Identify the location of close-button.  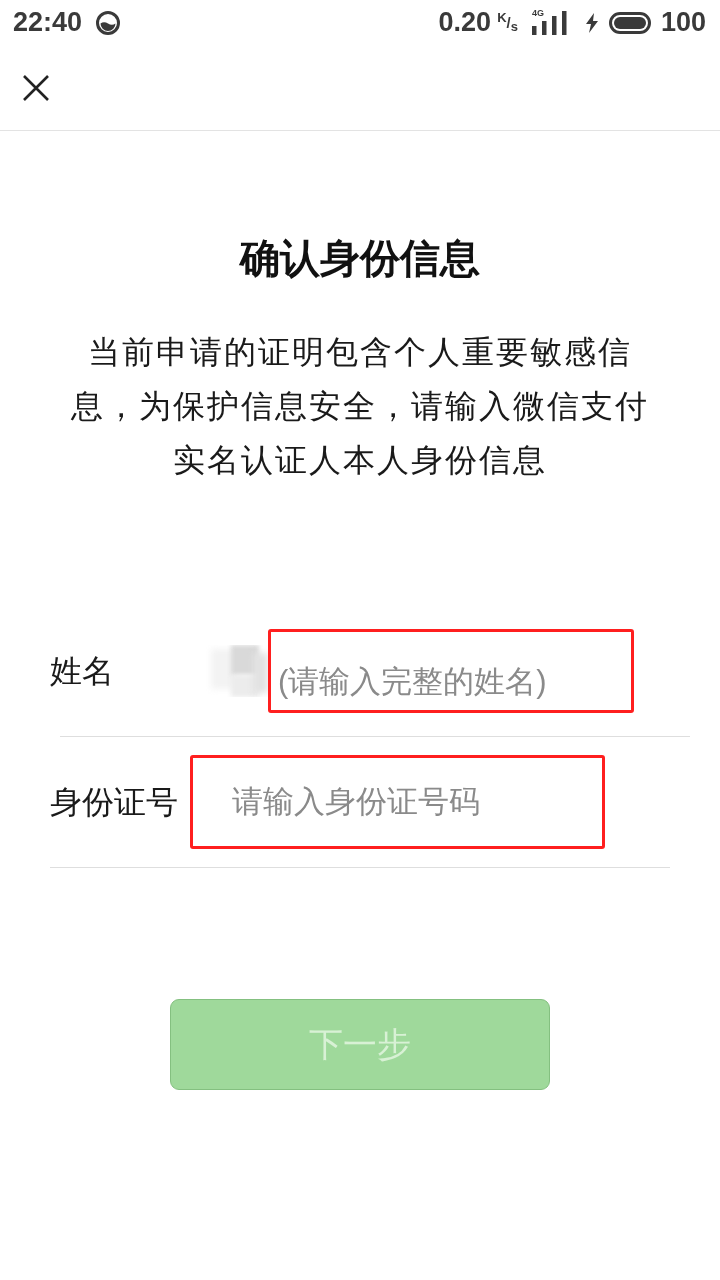
(36, 87).